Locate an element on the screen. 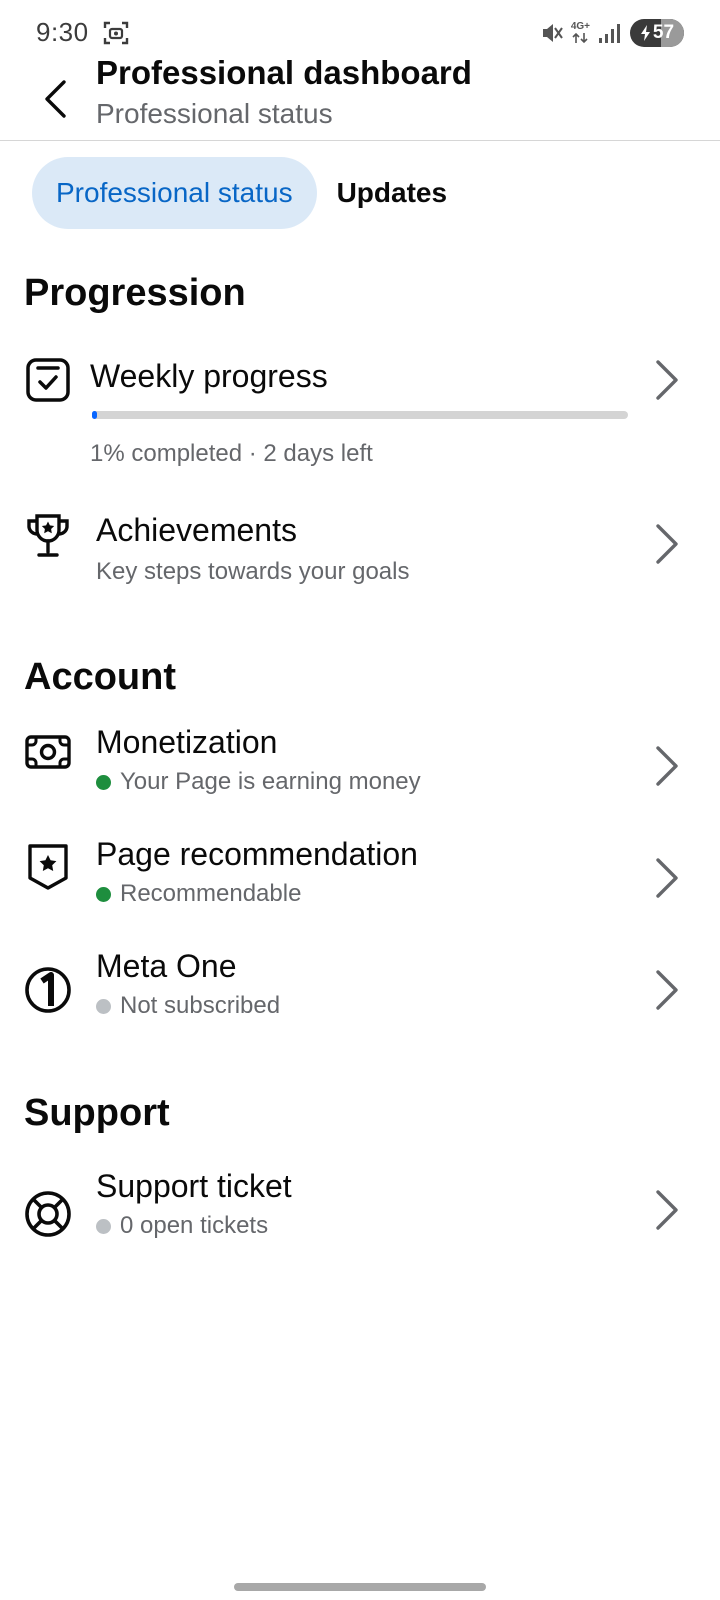 This screenshot has width=720, height=1600. weekly-progress-fill is located at coordinates (95, 415).